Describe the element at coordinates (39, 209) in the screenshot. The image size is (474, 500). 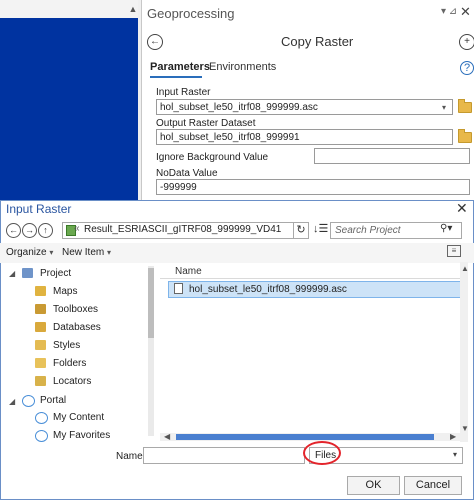
I see `dialog-title: Input Raster` at that location.